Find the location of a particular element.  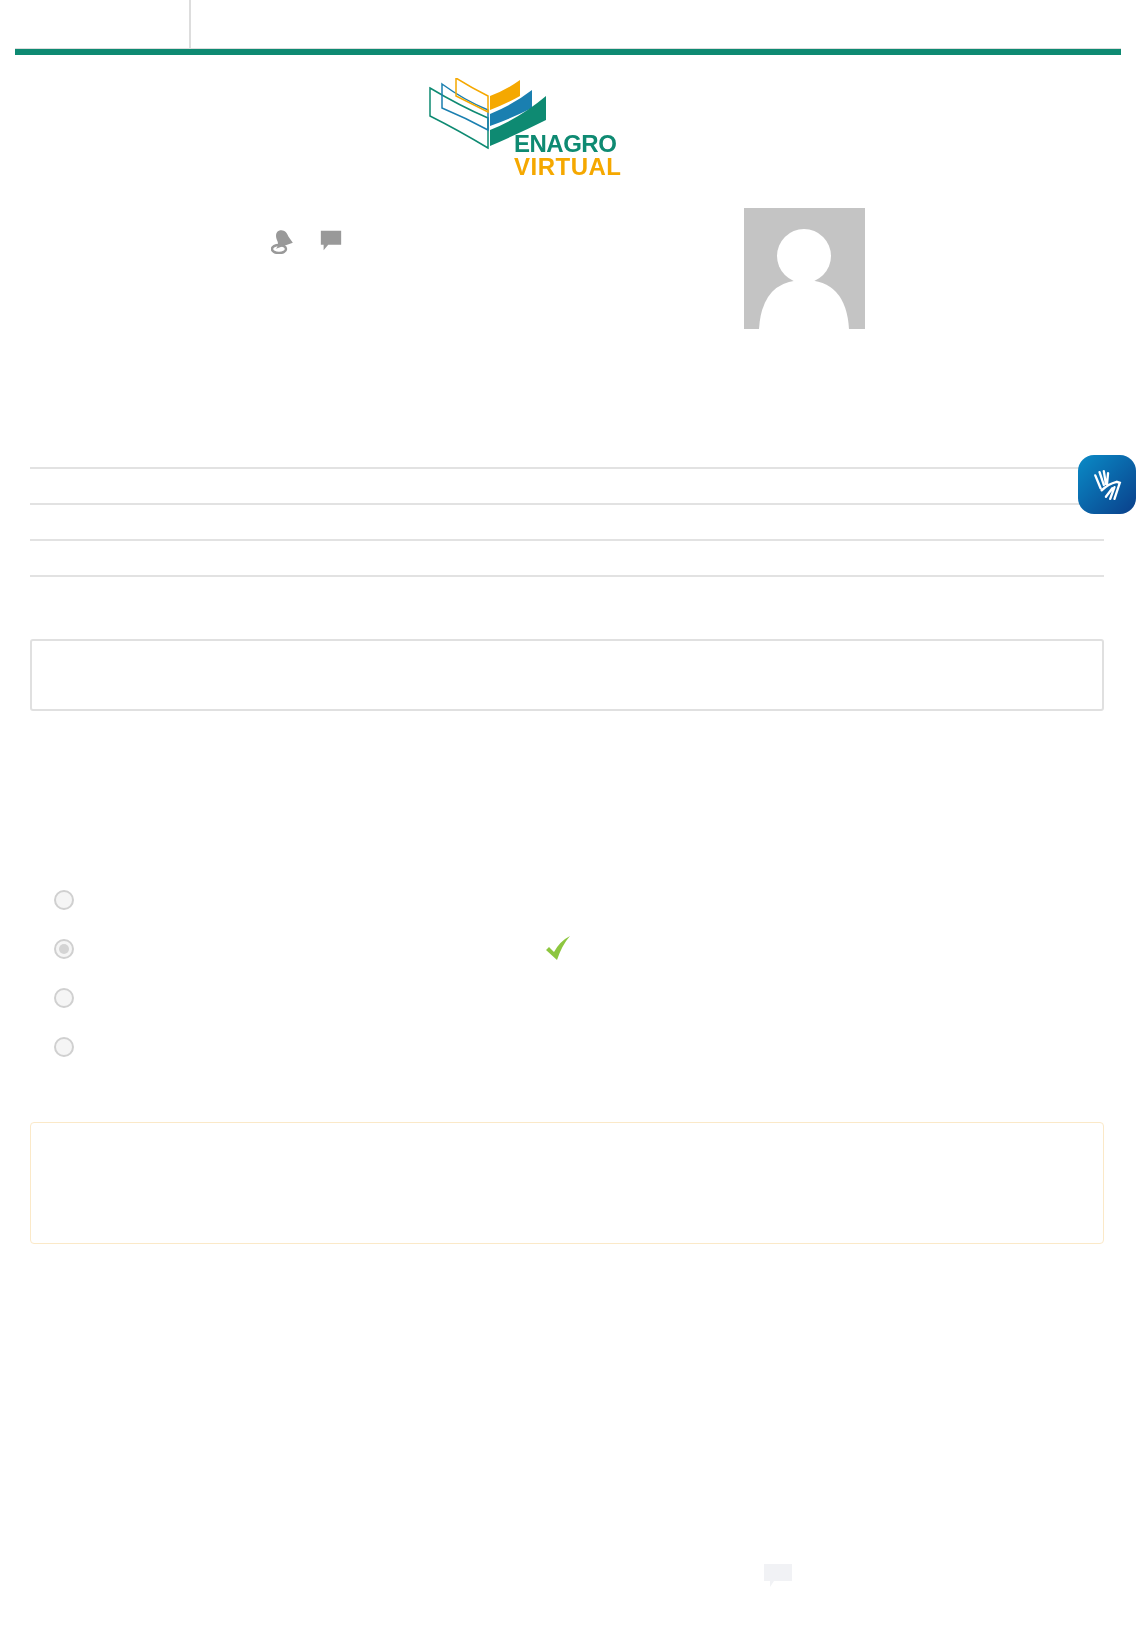

logo-title: ENAGRO is located at coordinates (566, 143).